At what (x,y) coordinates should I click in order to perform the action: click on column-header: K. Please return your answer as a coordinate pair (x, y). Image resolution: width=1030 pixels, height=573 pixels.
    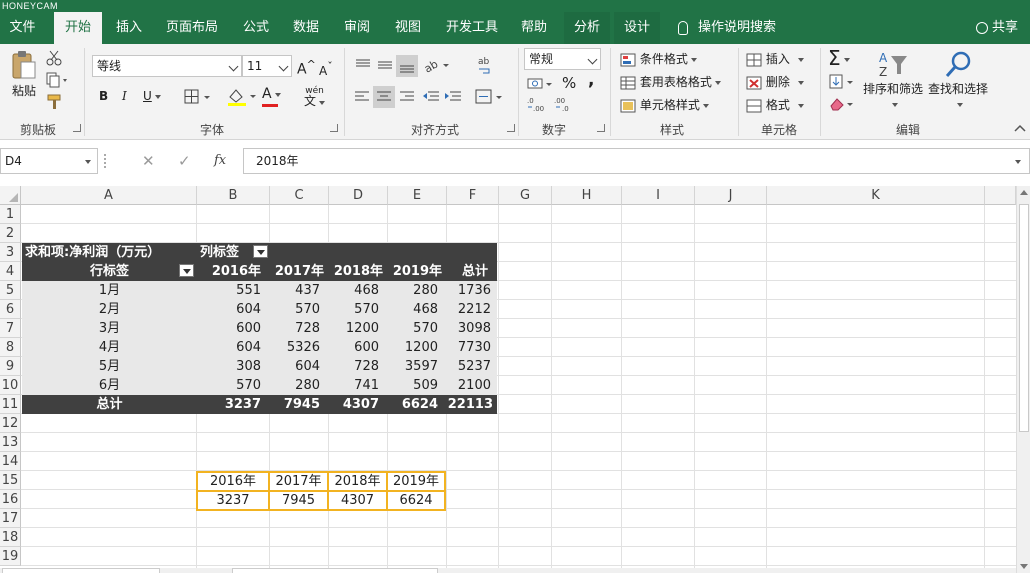
    Looking at the image, I should click on (876, 195).